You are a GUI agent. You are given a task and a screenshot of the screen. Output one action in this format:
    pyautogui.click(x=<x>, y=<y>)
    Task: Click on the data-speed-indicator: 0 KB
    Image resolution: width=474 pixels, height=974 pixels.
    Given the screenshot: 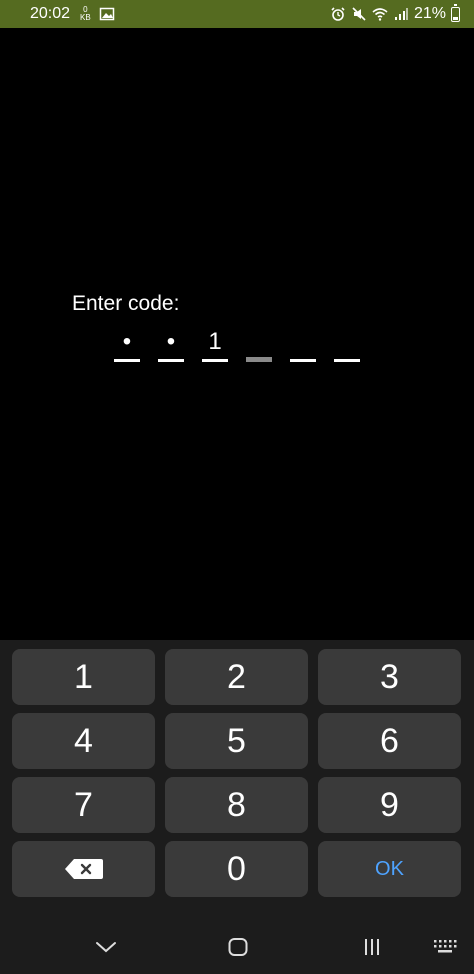 What is the action you would take?
    pyautogui.click(x=85, y=14)
    